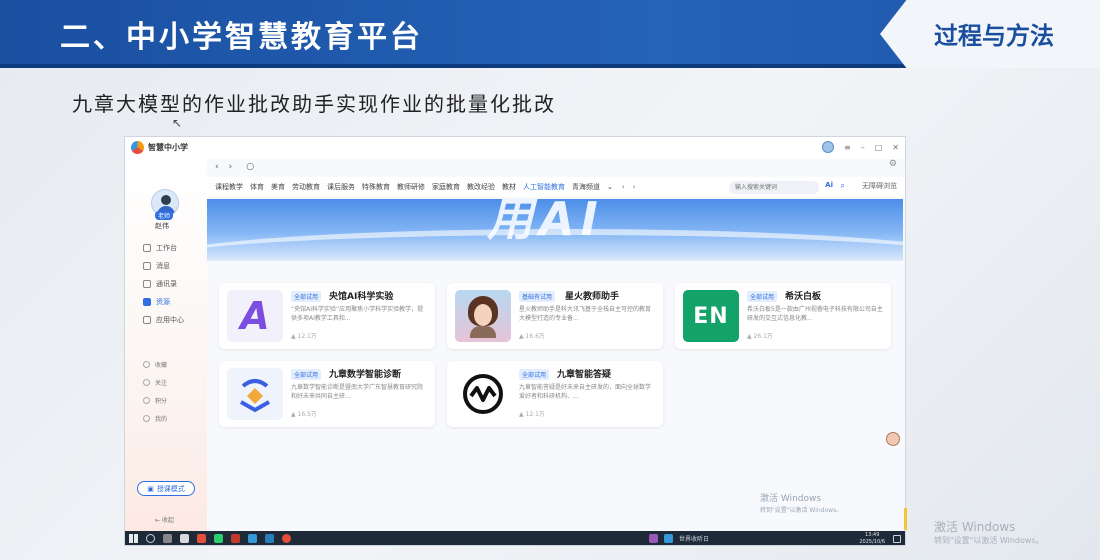 This screenshot has width=1100, height=560. Describe the element at coordinates (170, 320) in the screenshot. I see `sidebar-item-label: 应用中心` at that location.